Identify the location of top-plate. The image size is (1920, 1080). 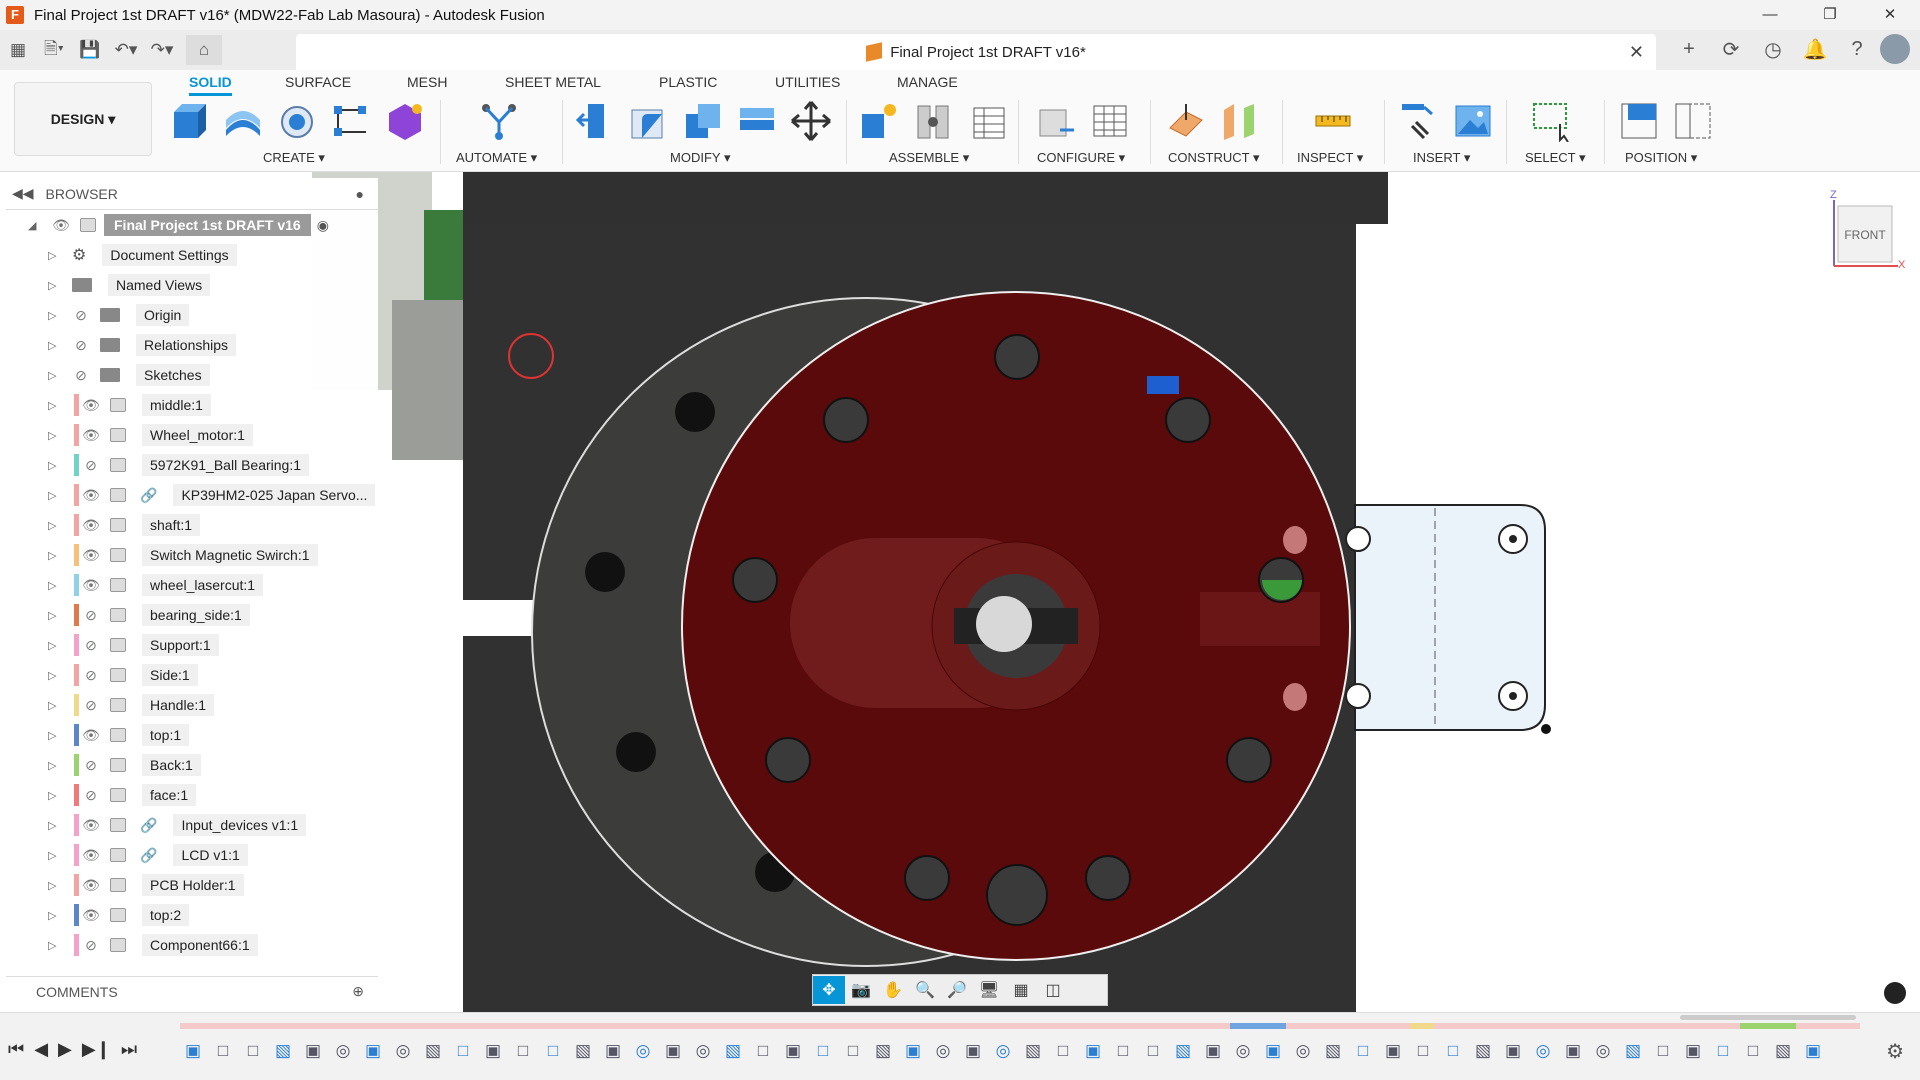
(925, 198).